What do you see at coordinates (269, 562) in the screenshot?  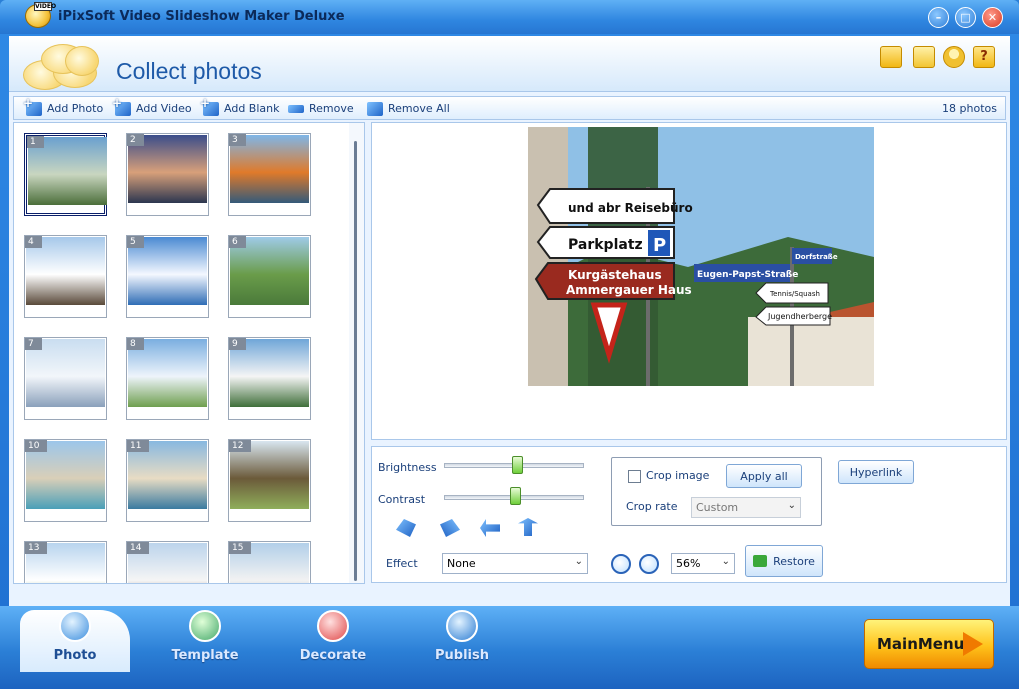 I see `photo-thumbnail: 15` at bounding box center [269, 562].